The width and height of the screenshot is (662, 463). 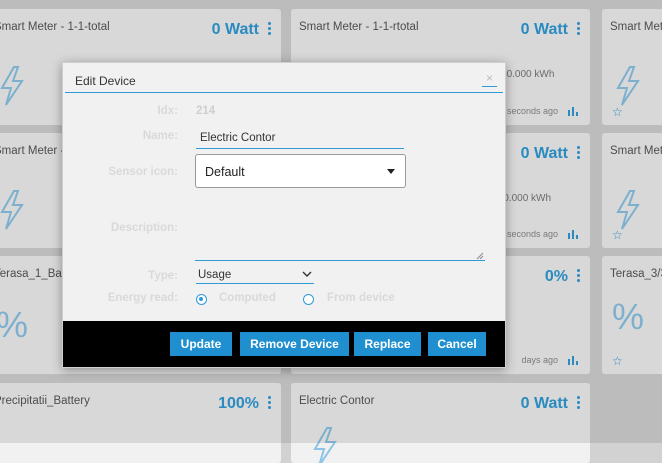 What do you see at coordinates (163, 276) in the screenshot?
I see `type-label: Type:` at bounding box center [163, 276].